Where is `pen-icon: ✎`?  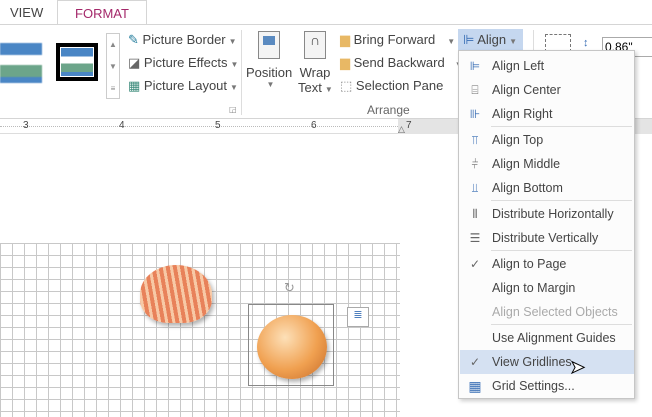
pen-icon: ✎ is located at coordinates (133, 39).